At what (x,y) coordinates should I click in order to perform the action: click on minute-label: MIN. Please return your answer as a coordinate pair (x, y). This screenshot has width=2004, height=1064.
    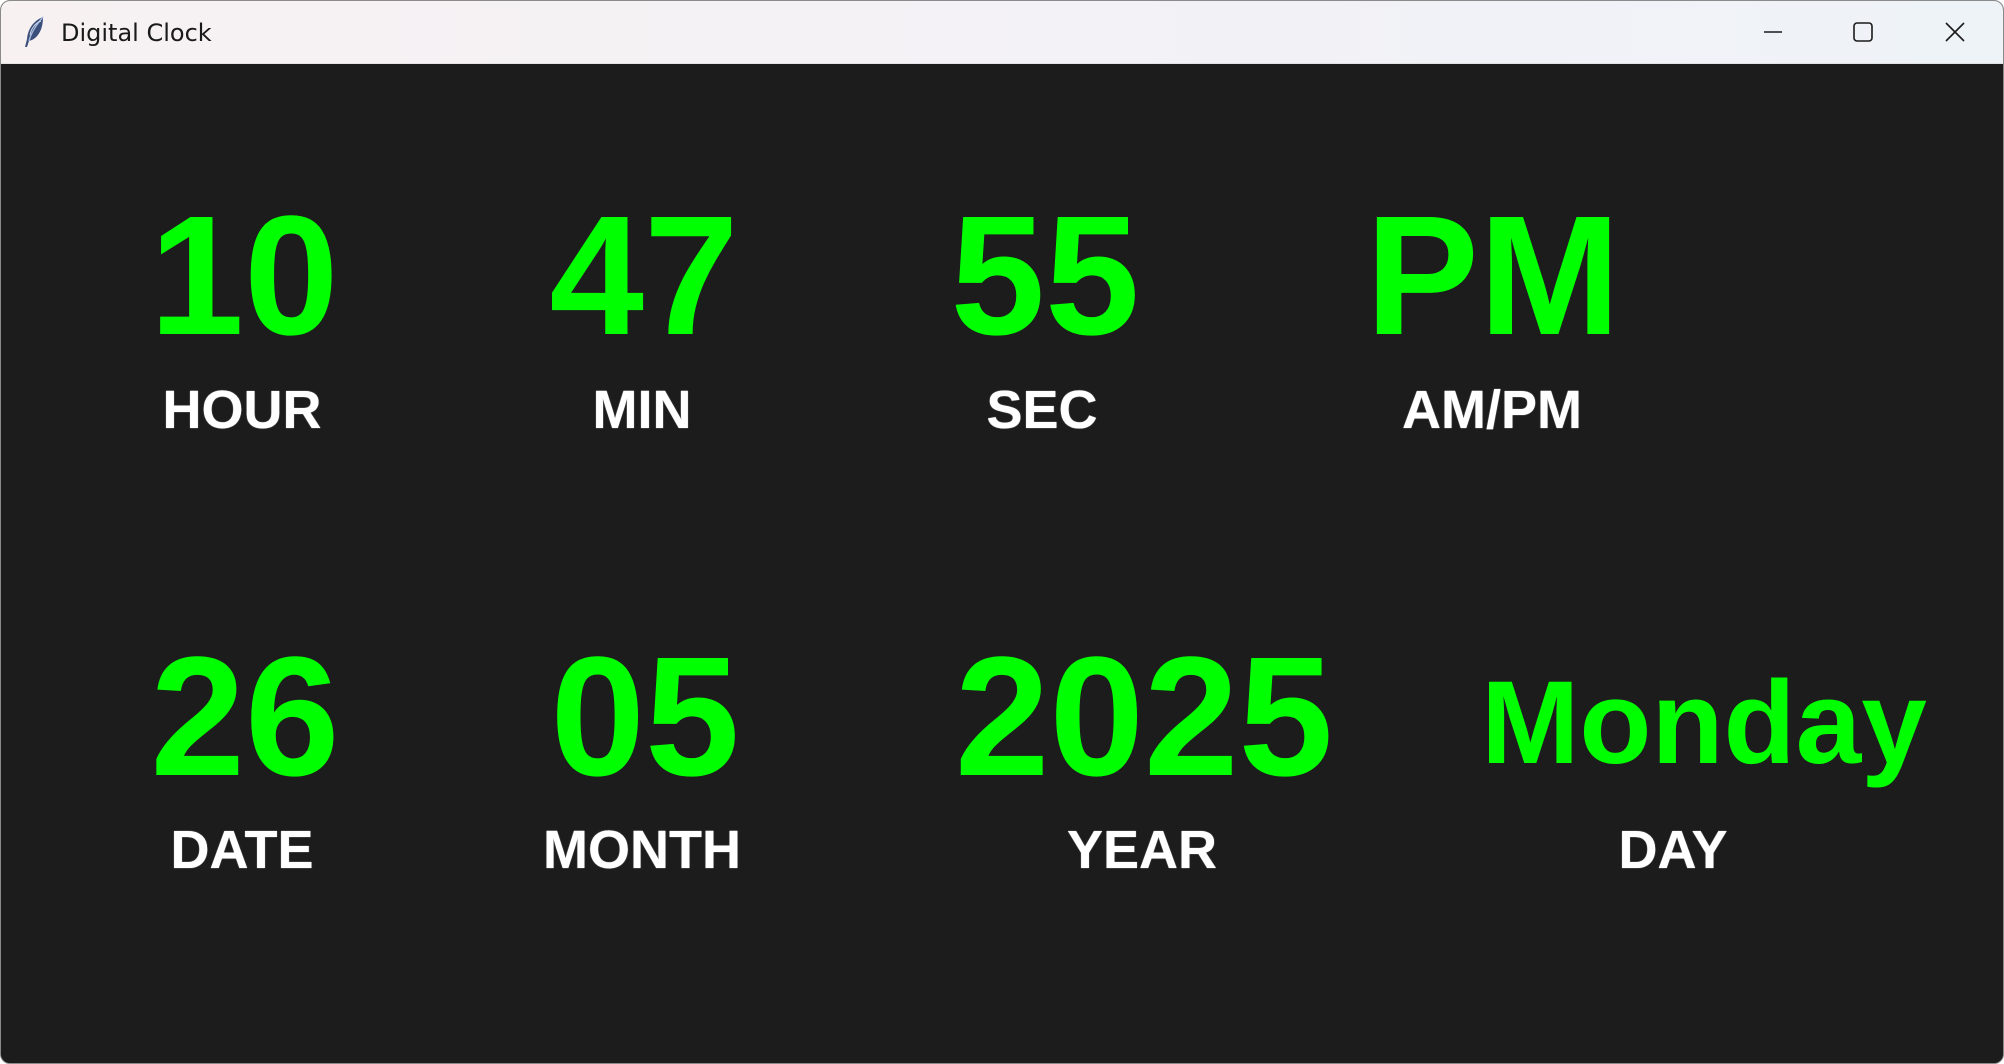
    Looking at the image, I should click on (642, 410).